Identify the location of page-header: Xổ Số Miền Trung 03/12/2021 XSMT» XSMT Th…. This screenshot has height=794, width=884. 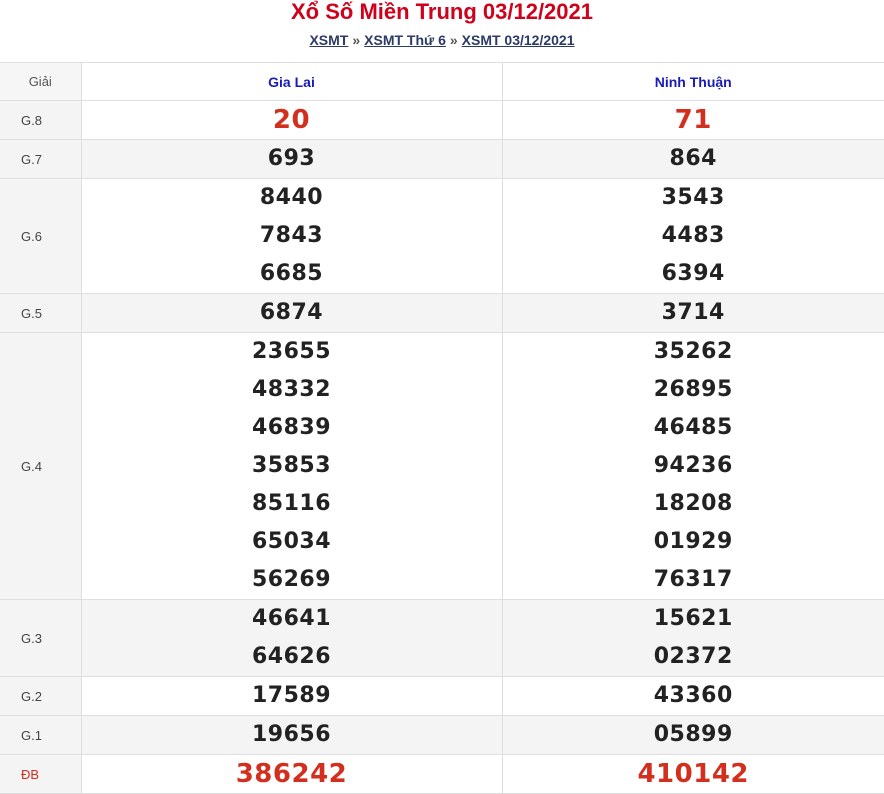
(442, 31).